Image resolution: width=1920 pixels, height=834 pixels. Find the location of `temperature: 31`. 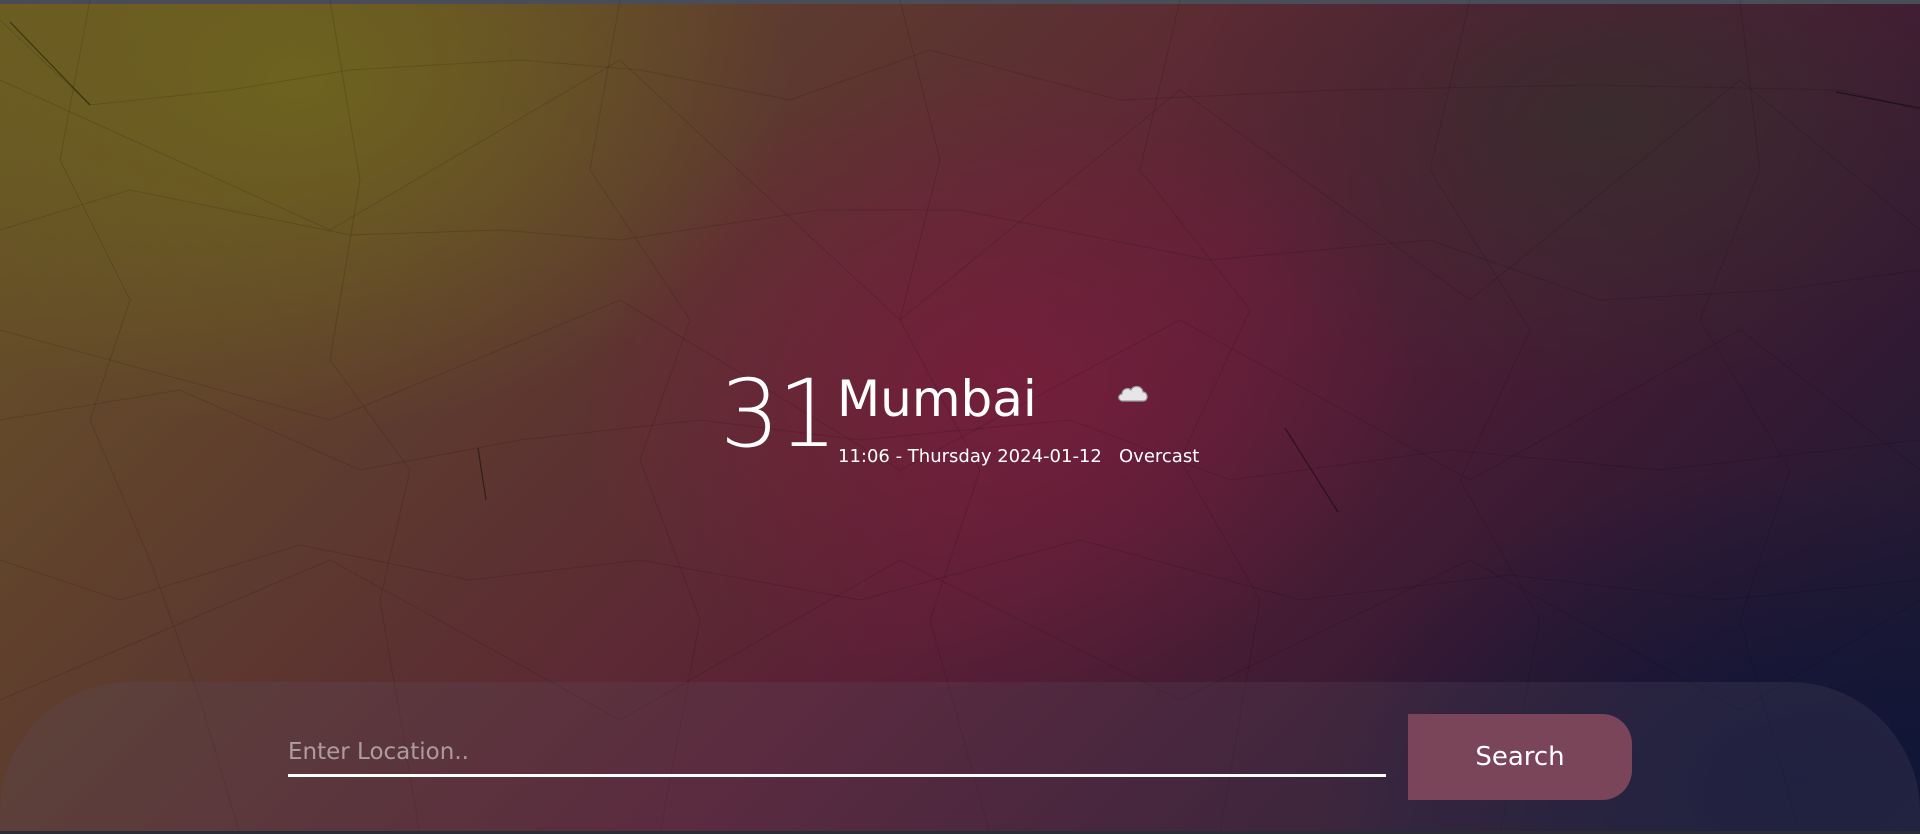

temperature: 31 is located at coordinates (779, 414).